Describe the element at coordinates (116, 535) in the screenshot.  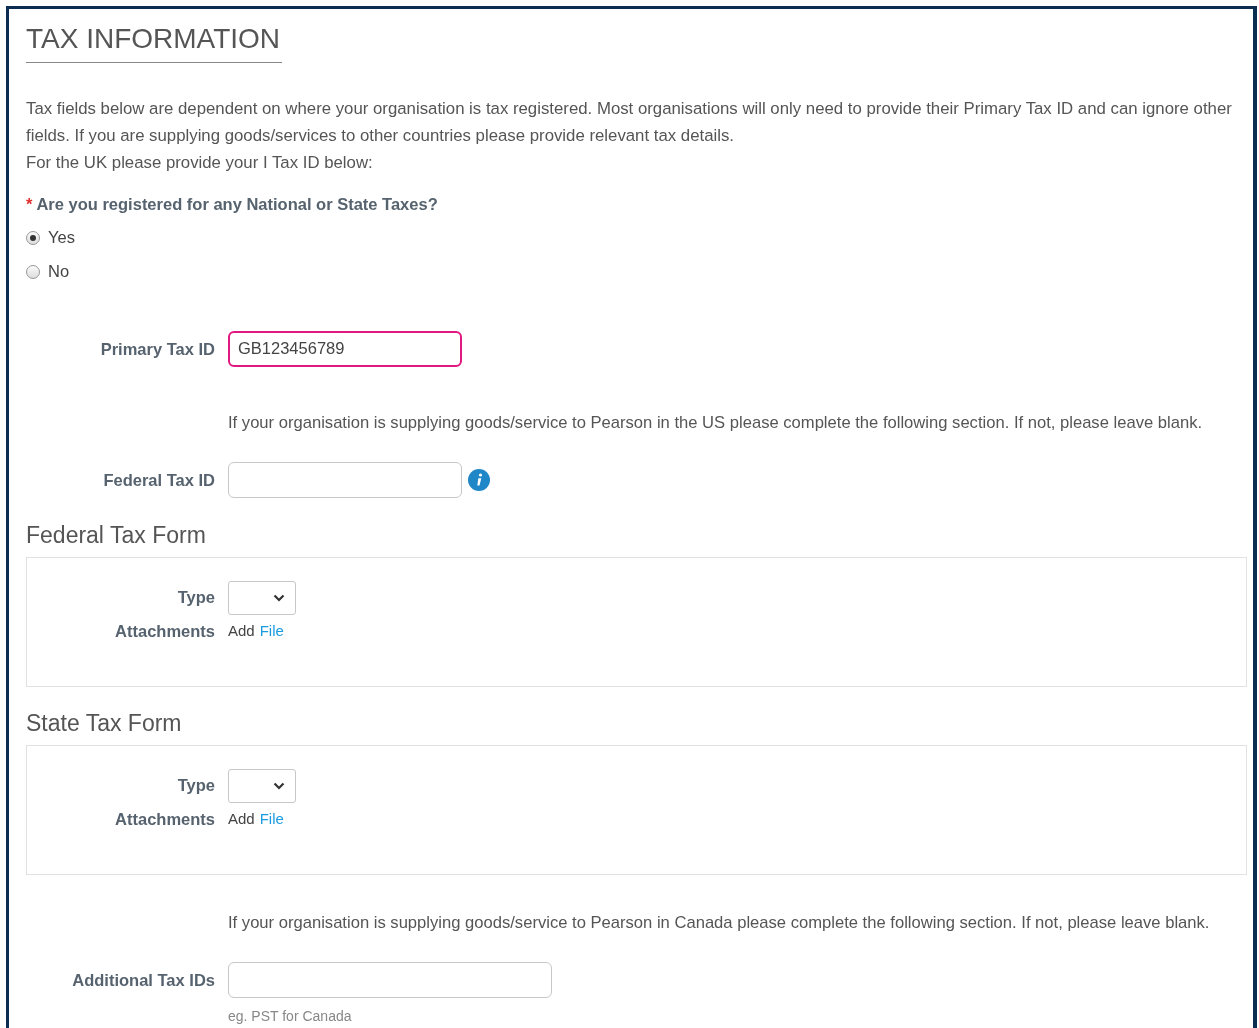
I see `section-heading: Federal Tax Form` at that location.